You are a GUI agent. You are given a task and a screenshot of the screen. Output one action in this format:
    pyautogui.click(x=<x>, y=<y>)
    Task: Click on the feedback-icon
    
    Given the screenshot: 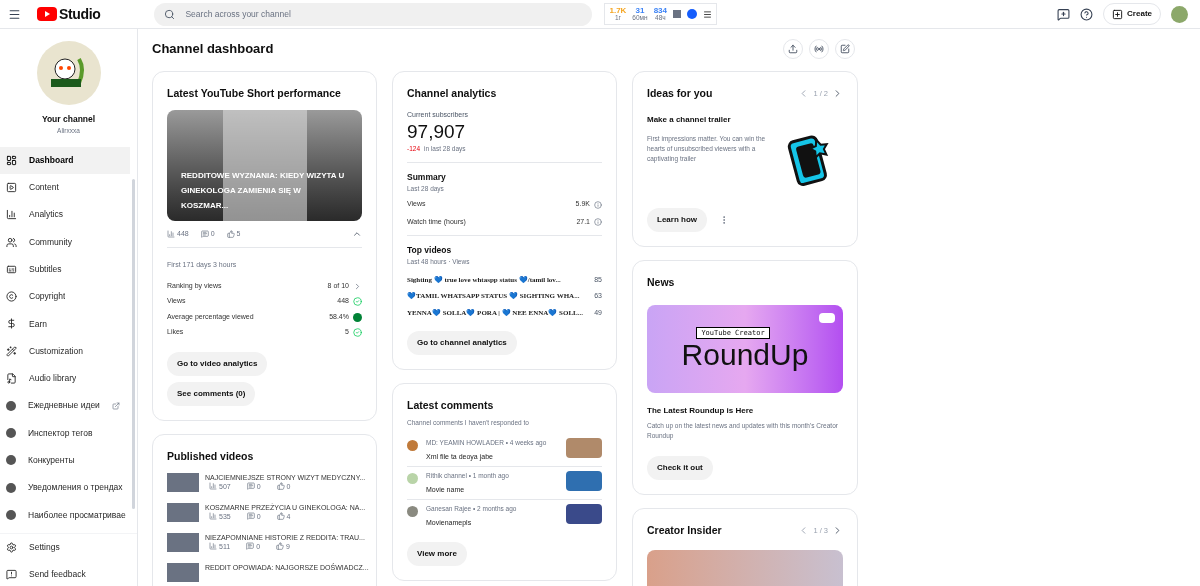 What is the action you would take?
    pyautogui.click(x=1064, y=14)
    